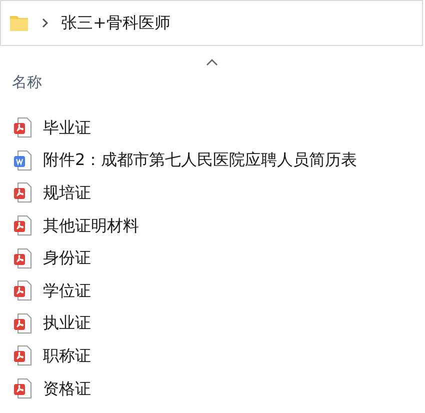  I want to click on file-name: 身份证, so click(67, 259).